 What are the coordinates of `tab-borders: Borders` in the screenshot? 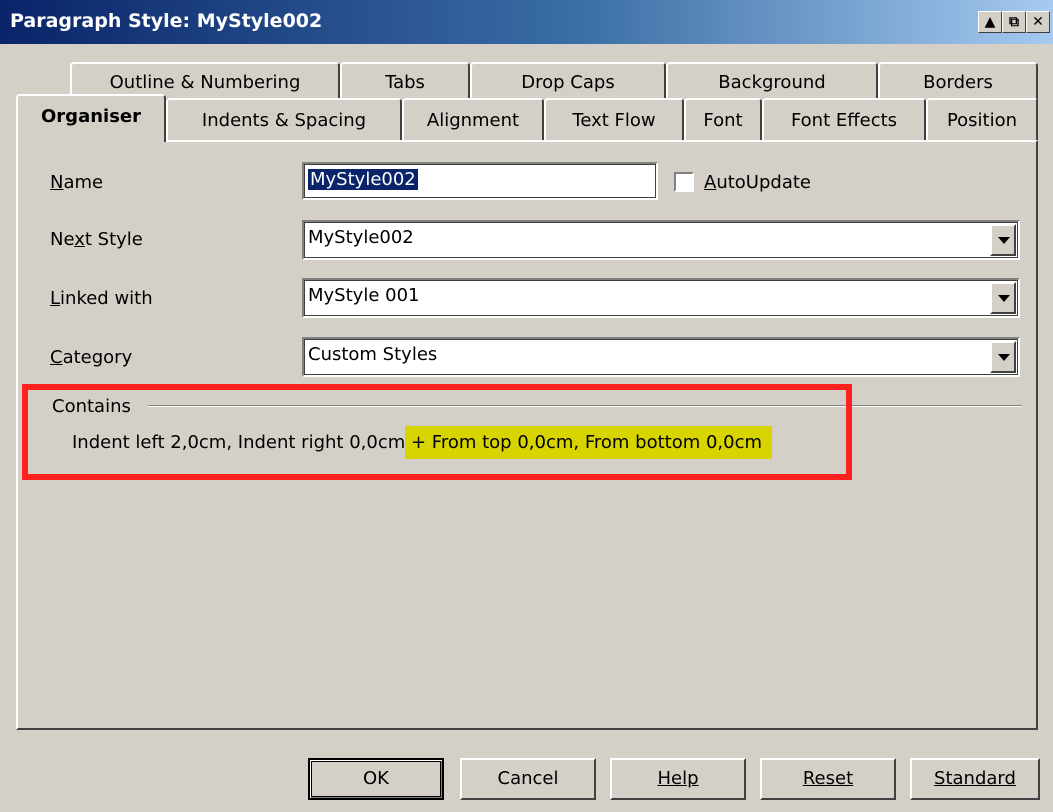 It's located at (958, 82).